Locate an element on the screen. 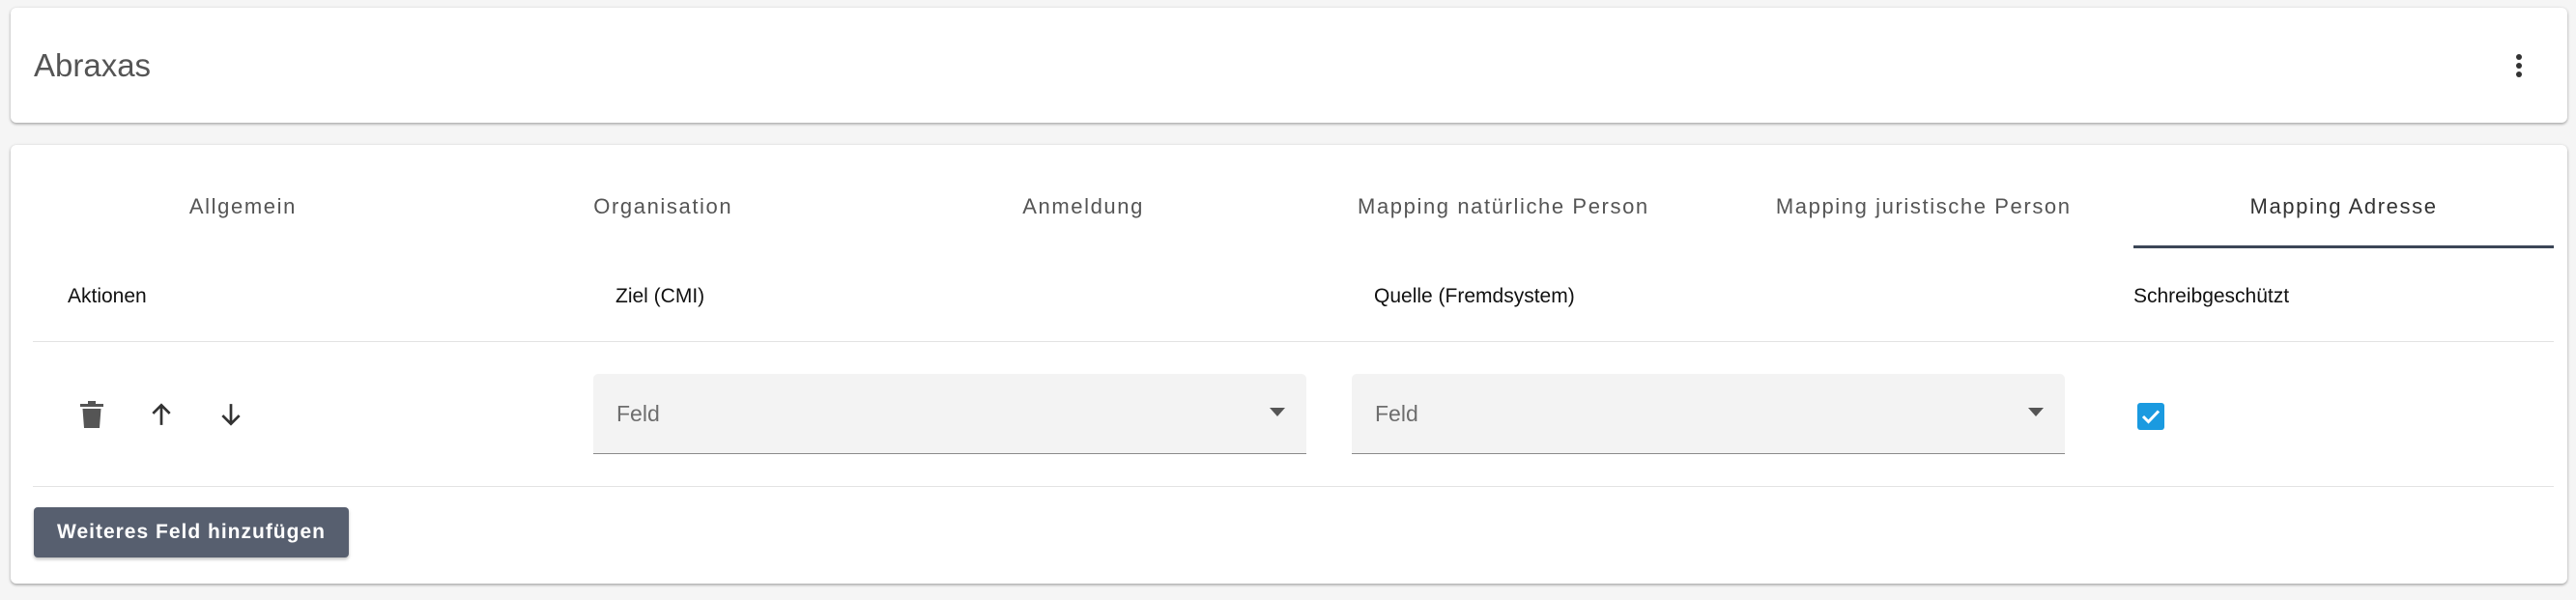 The height and width of the screenshot is (600, 2576). tab-allgemein: Allgemein is located at coordinates (243, 206).